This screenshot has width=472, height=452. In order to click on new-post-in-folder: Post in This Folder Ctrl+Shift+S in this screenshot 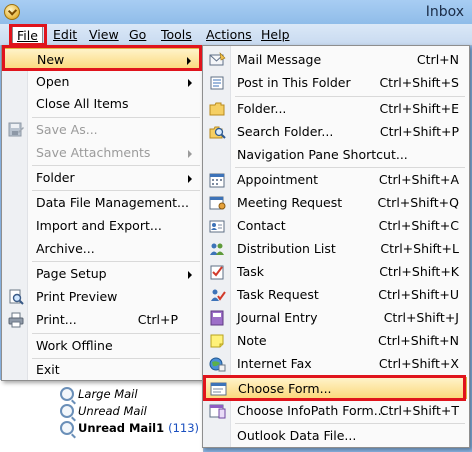, I will do `click(336, 83)`.